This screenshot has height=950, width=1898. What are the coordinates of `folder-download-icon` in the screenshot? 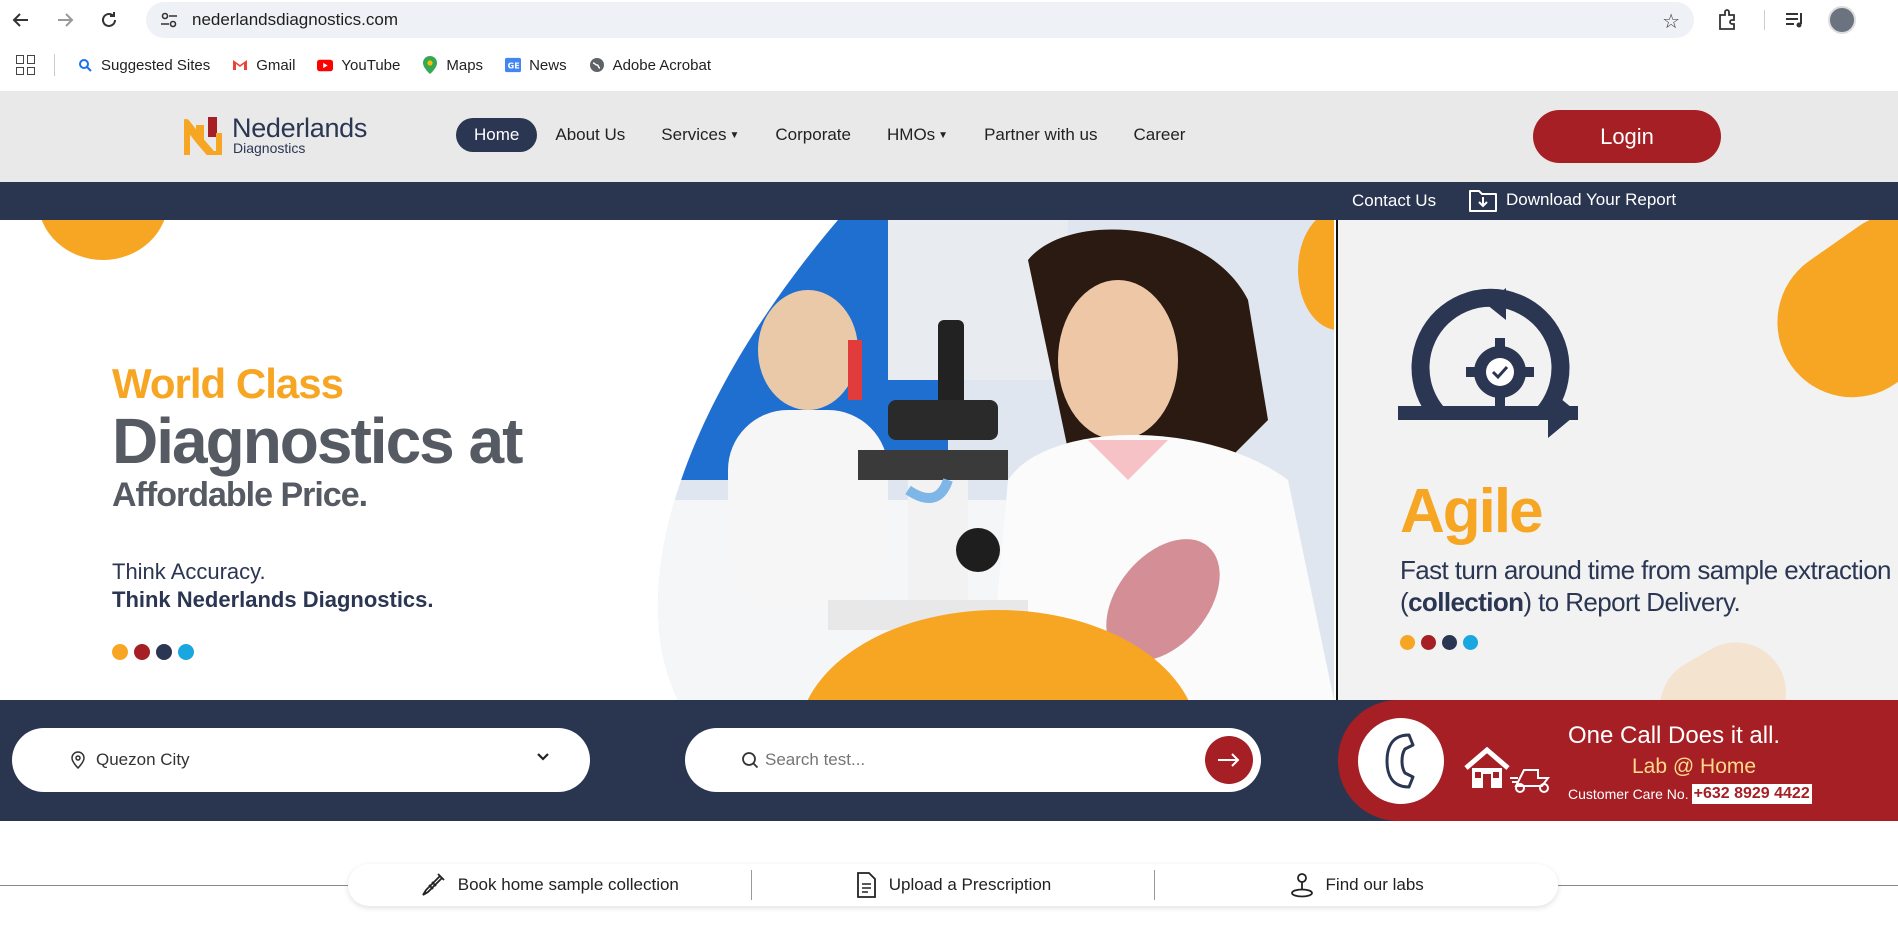 It's located at (1483, 201).